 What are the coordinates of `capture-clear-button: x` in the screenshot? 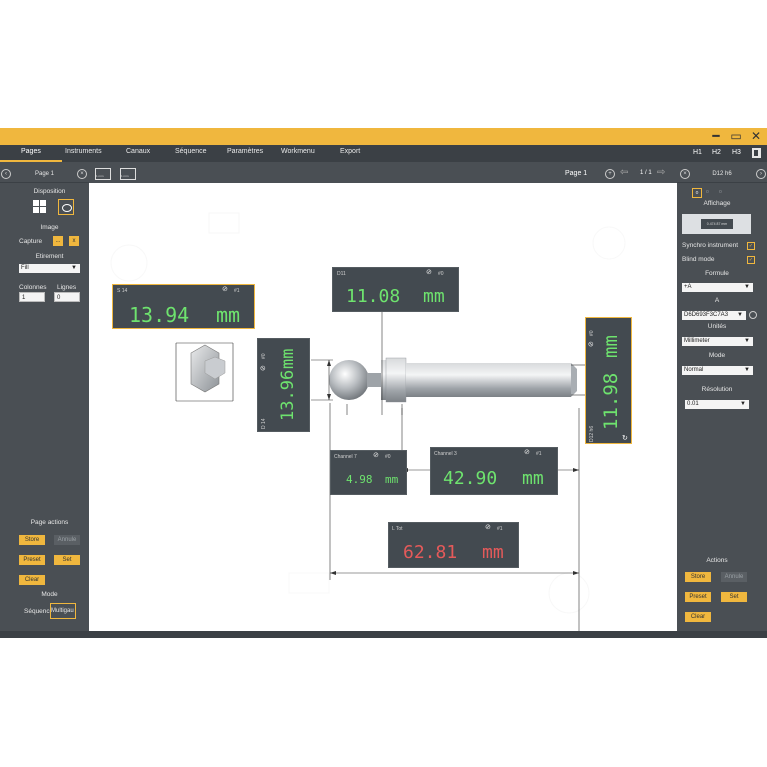 It's located at (74, 241).